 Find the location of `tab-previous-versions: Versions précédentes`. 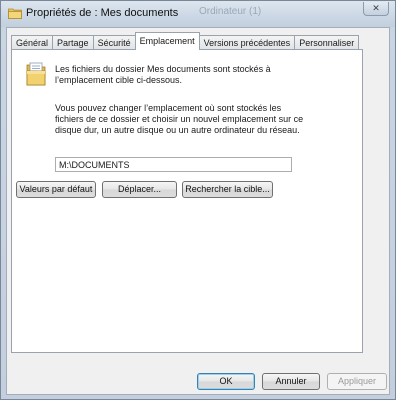

tab-previous-versions: Versions précédentes is located at coordinates (247, 42).